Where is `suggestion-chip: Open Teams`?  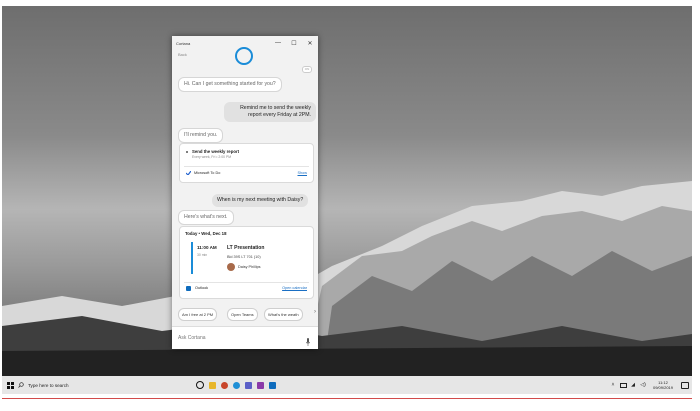
suggestion-chip: Open Teams is located at coordinates (242, 314).